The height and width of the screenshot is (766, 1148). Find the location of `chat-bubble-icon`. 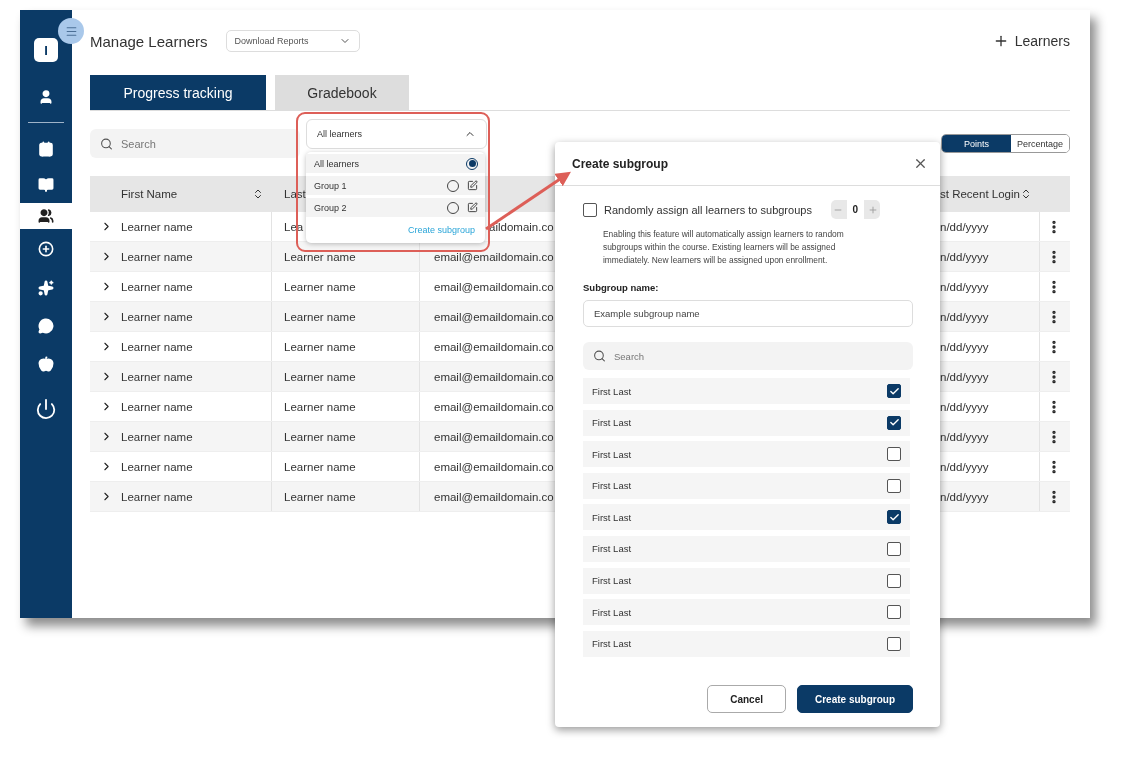

chat-bubble-icon is located at coordinates (46, 326).